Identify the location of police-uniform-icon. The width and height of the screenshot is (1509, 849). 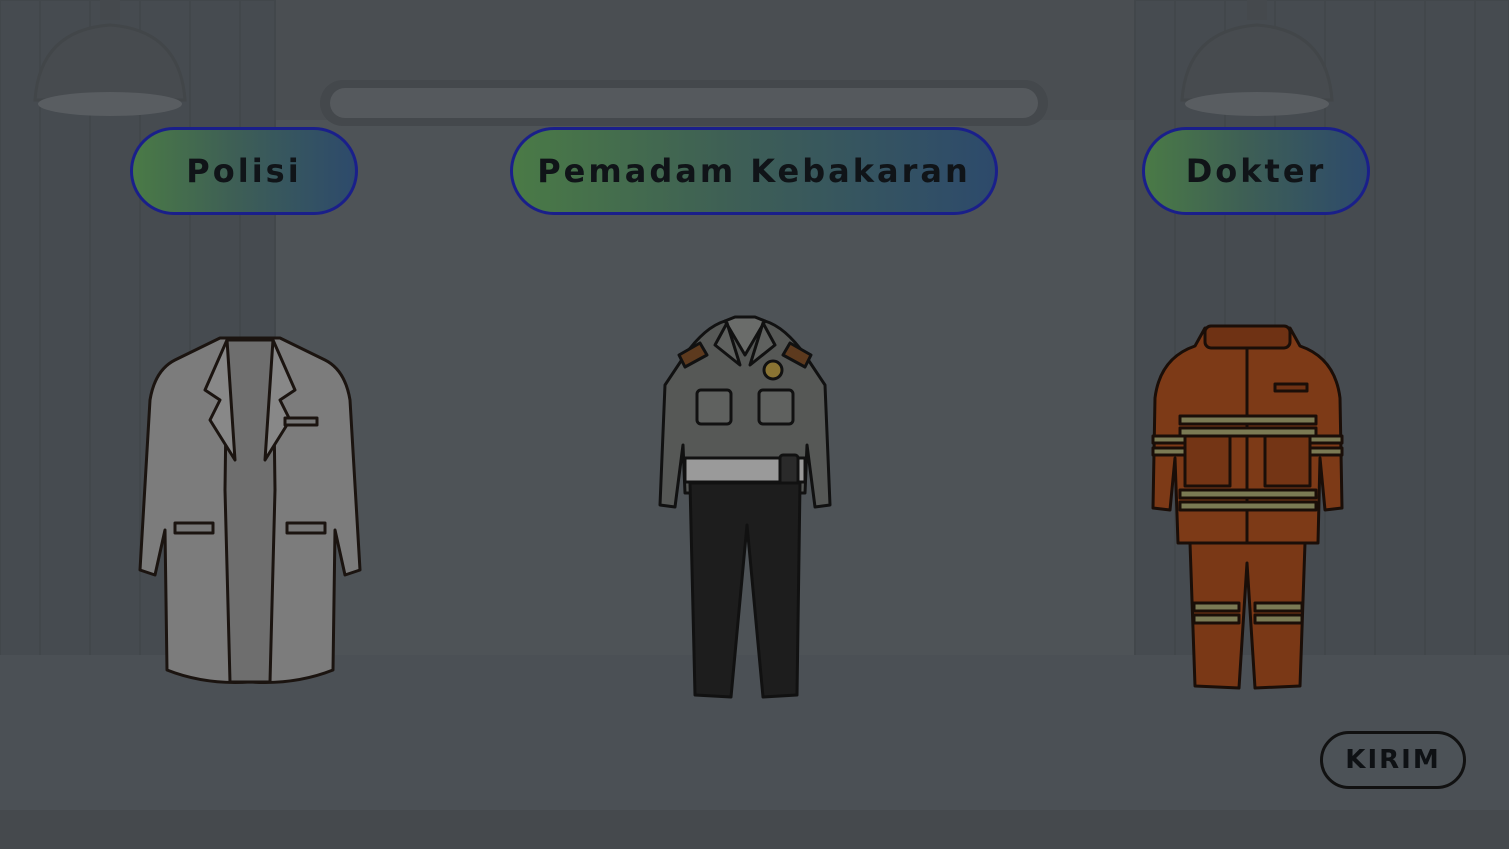
(745, 507).